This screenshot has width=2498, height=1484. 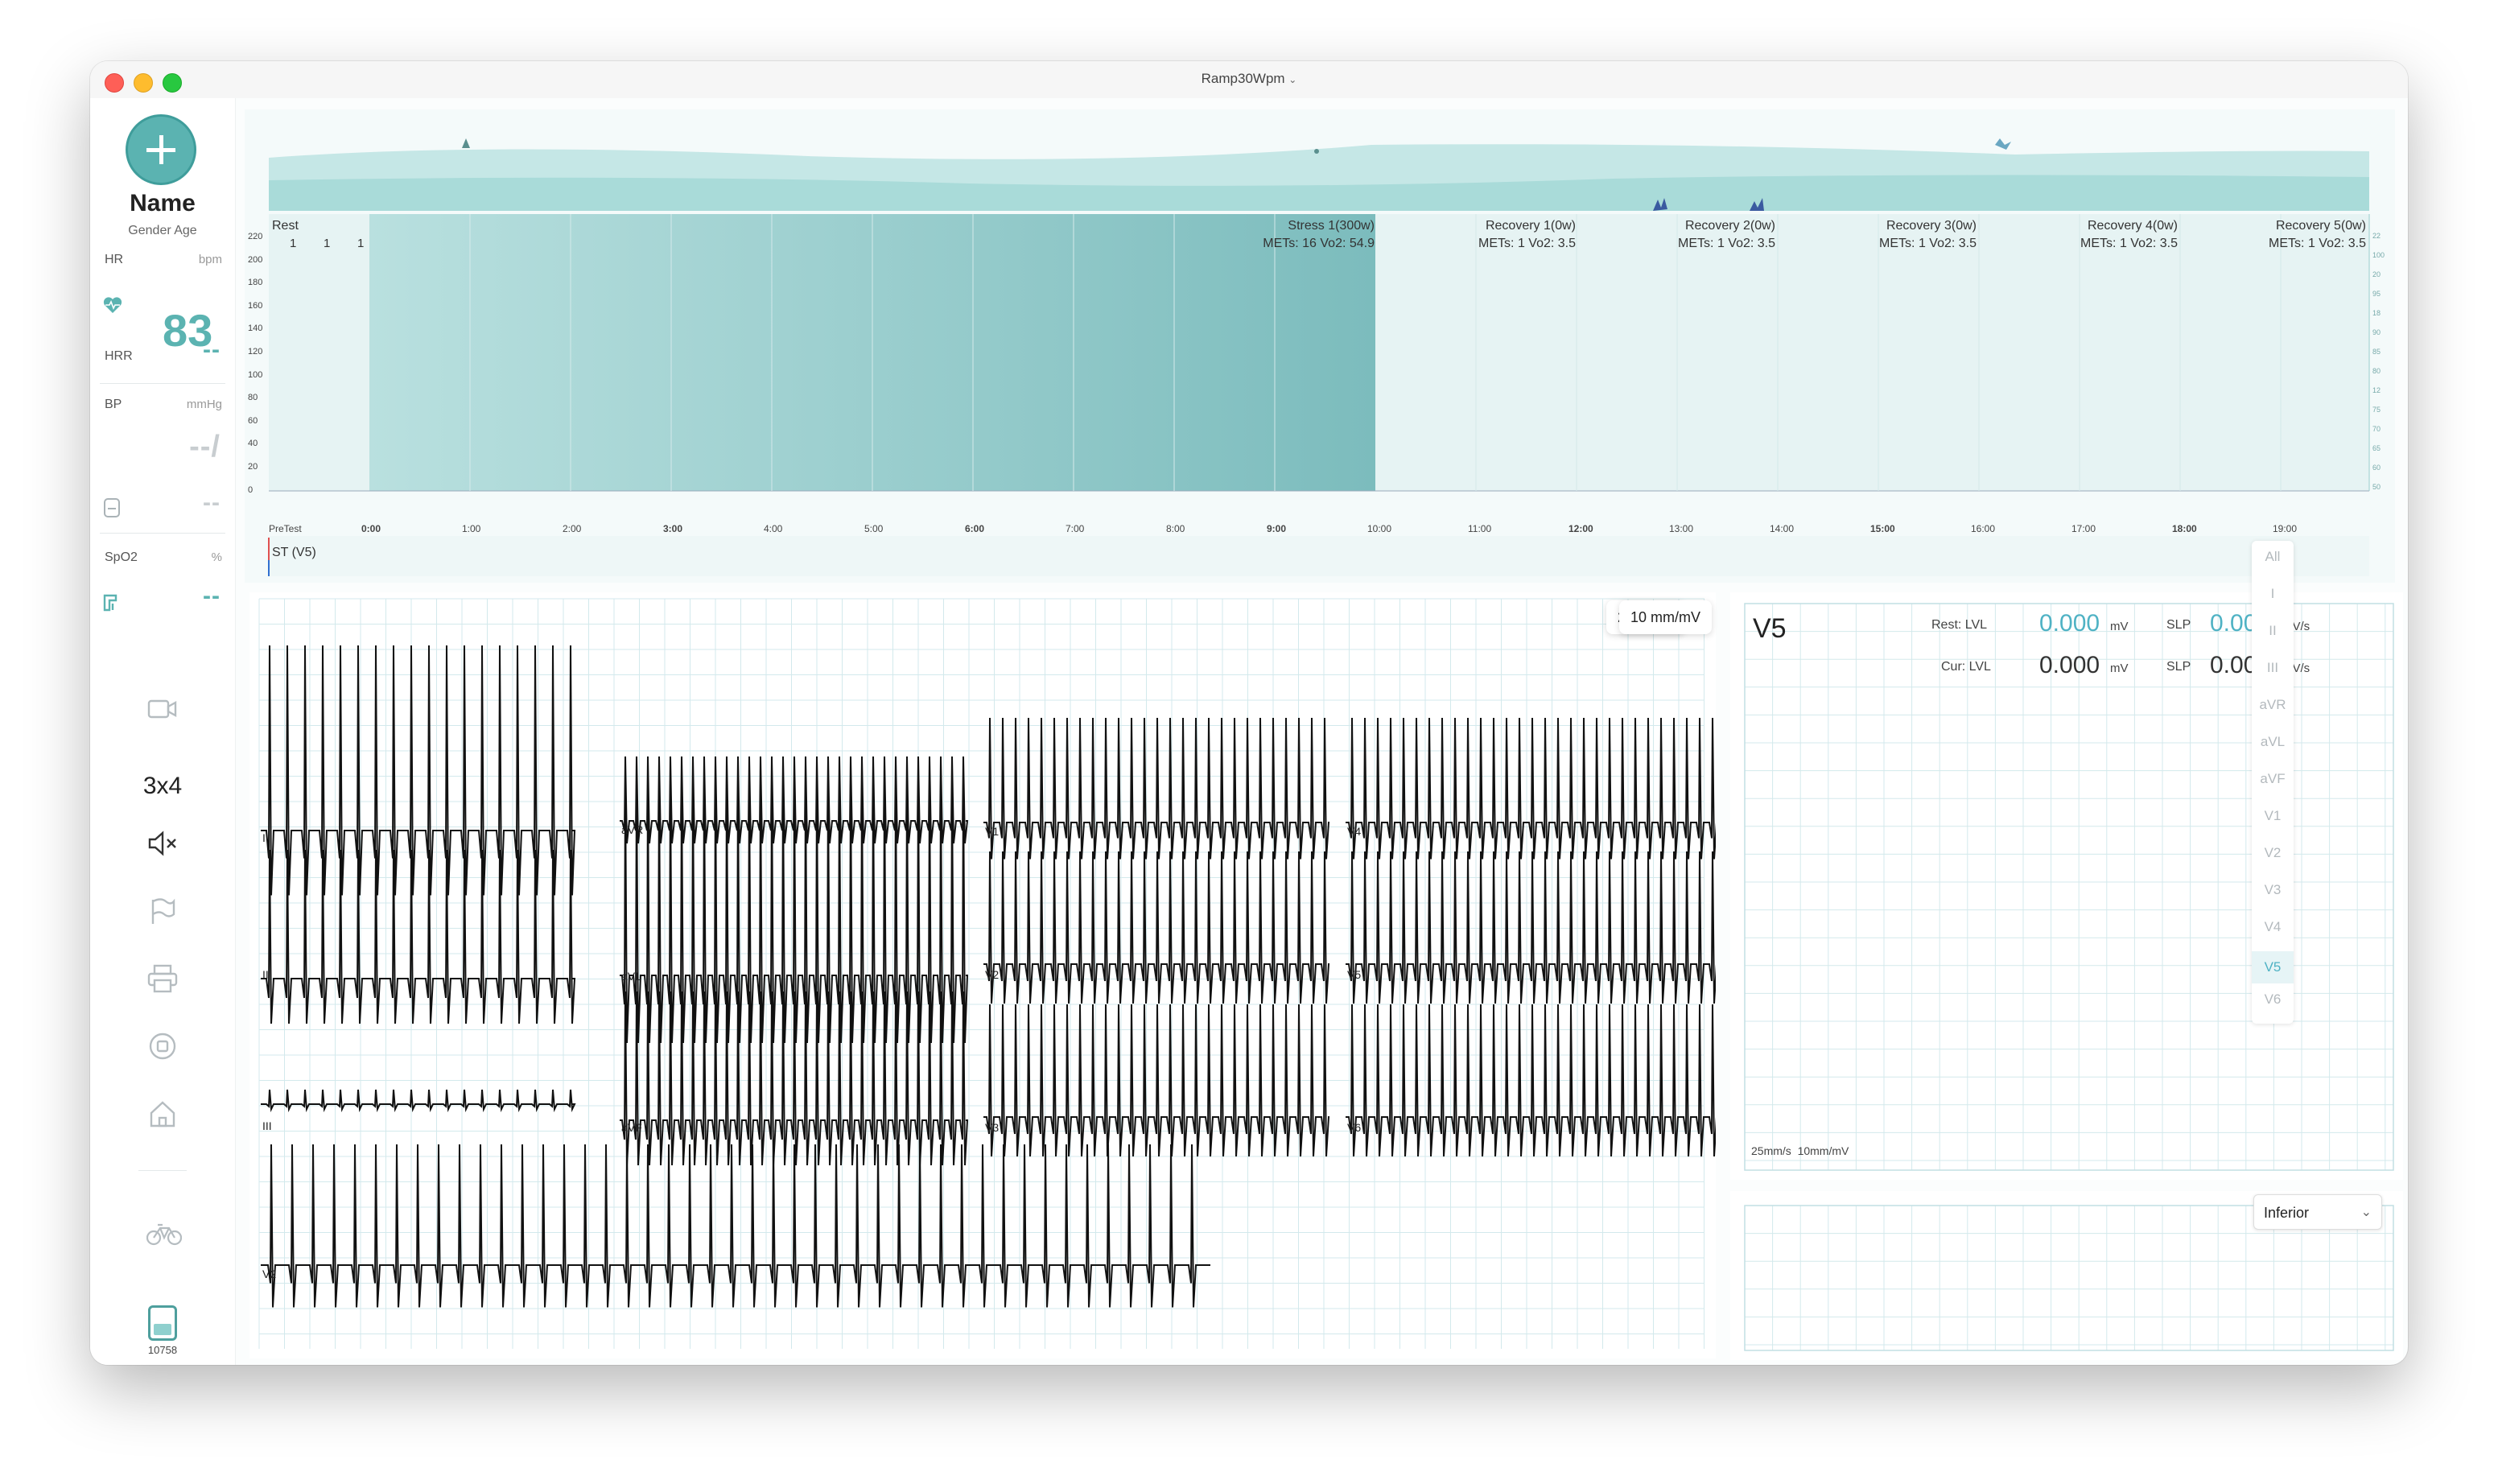 What do you see at coordinates (2376, 448) in the screenshot?
I see `svg-text: 65` at bounding box center [2376, 448].